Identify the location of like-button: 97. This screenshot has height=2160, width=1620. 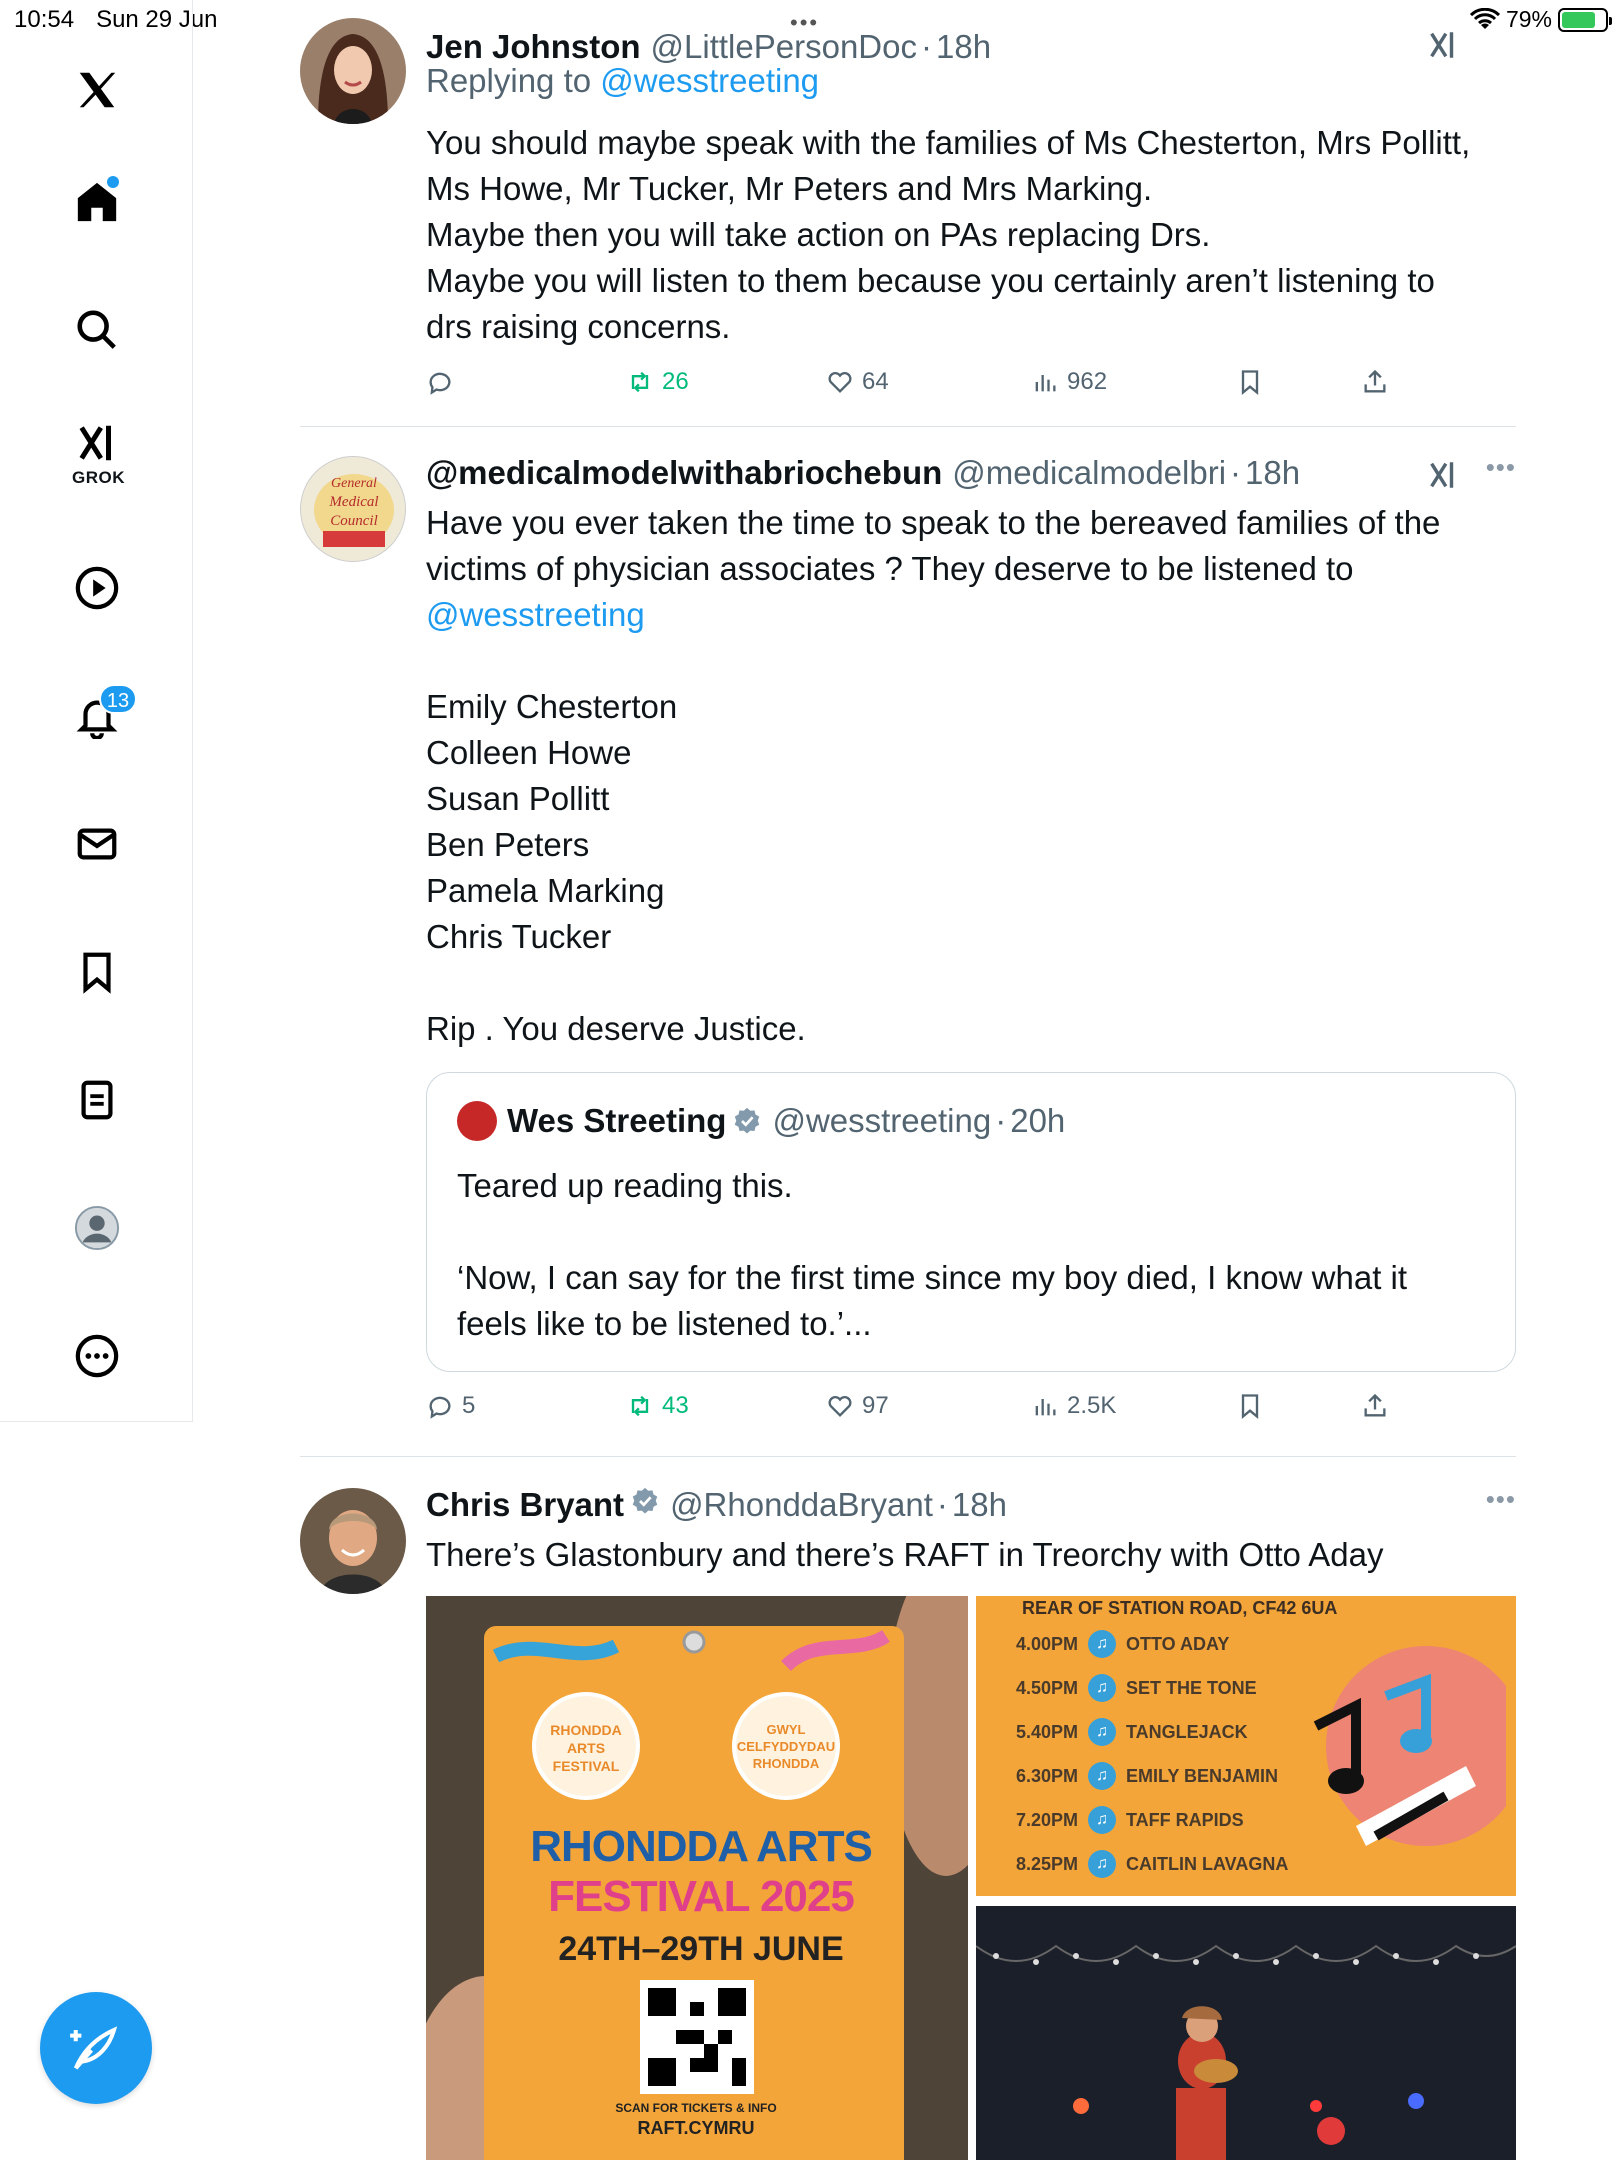
(857, 1406).